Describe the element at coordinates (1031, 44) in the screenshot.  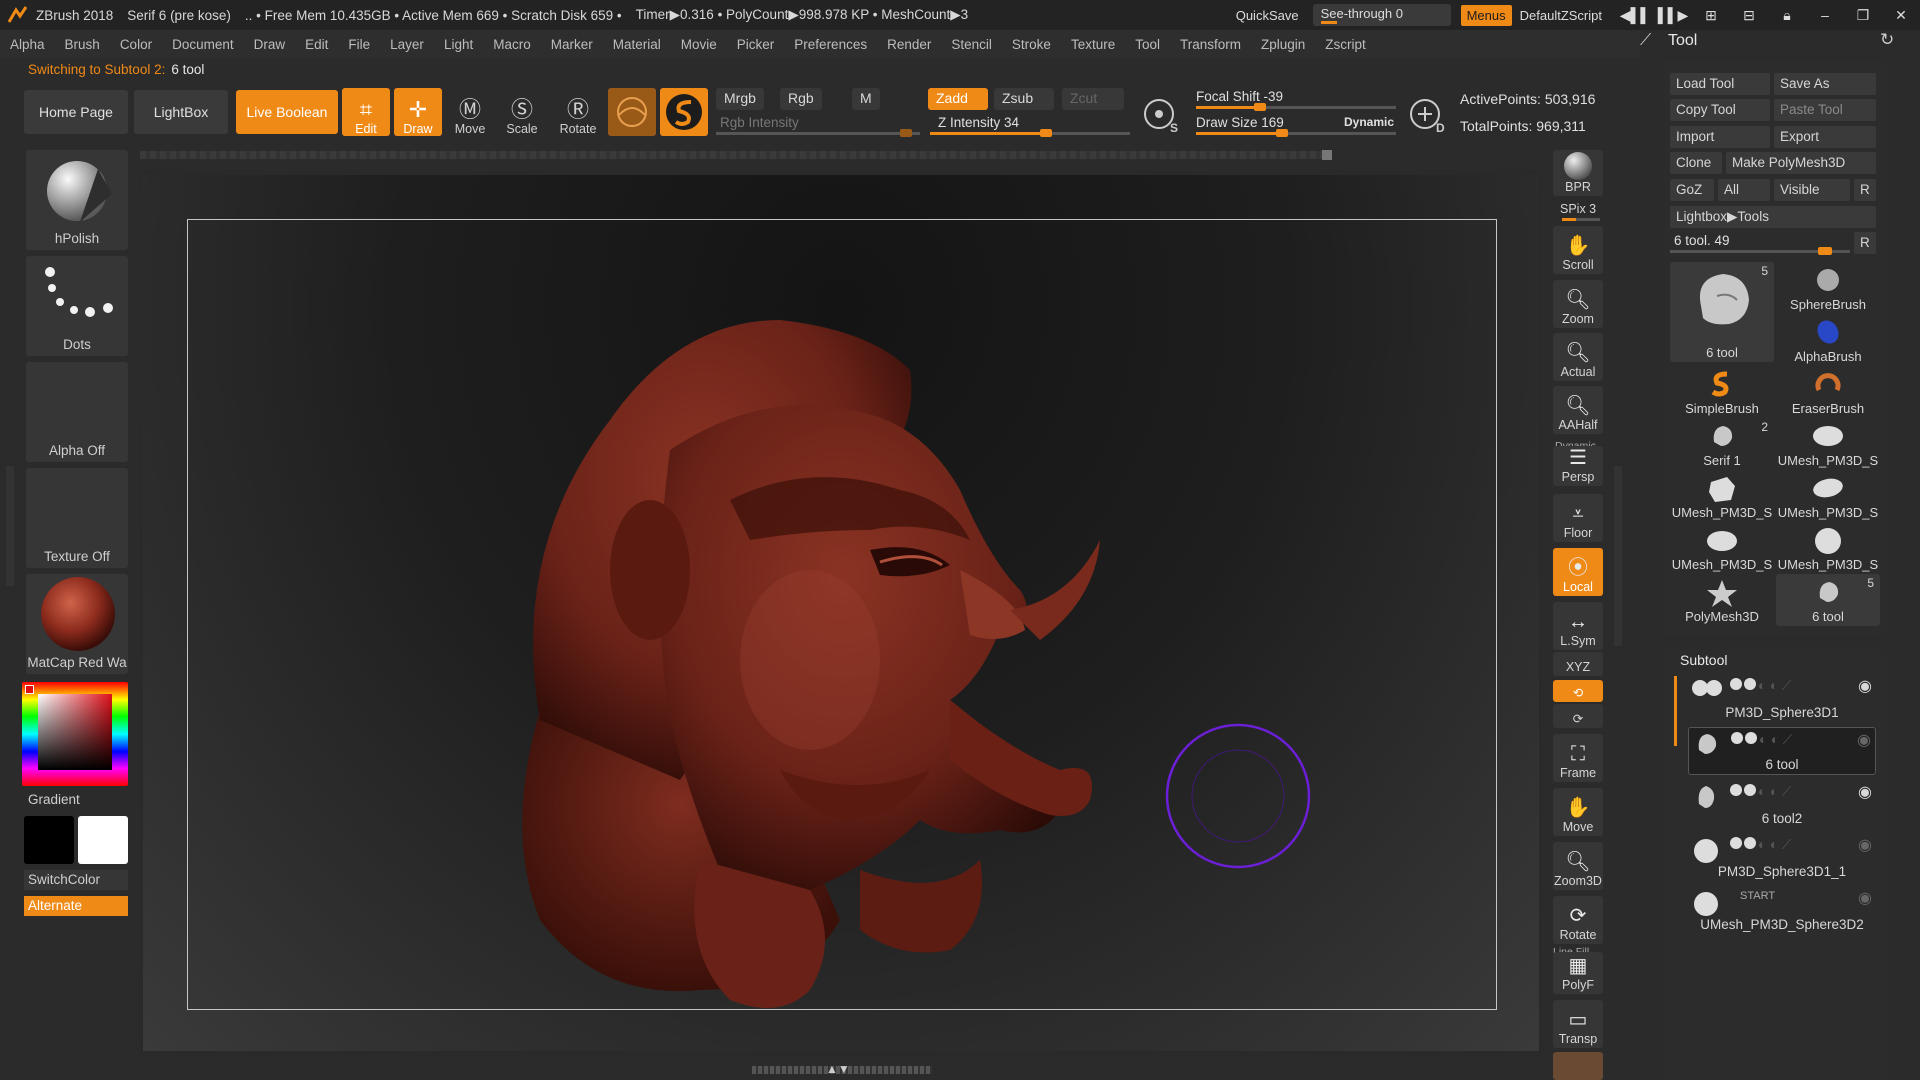
I see `menu-stroke: Stroke` at that location.